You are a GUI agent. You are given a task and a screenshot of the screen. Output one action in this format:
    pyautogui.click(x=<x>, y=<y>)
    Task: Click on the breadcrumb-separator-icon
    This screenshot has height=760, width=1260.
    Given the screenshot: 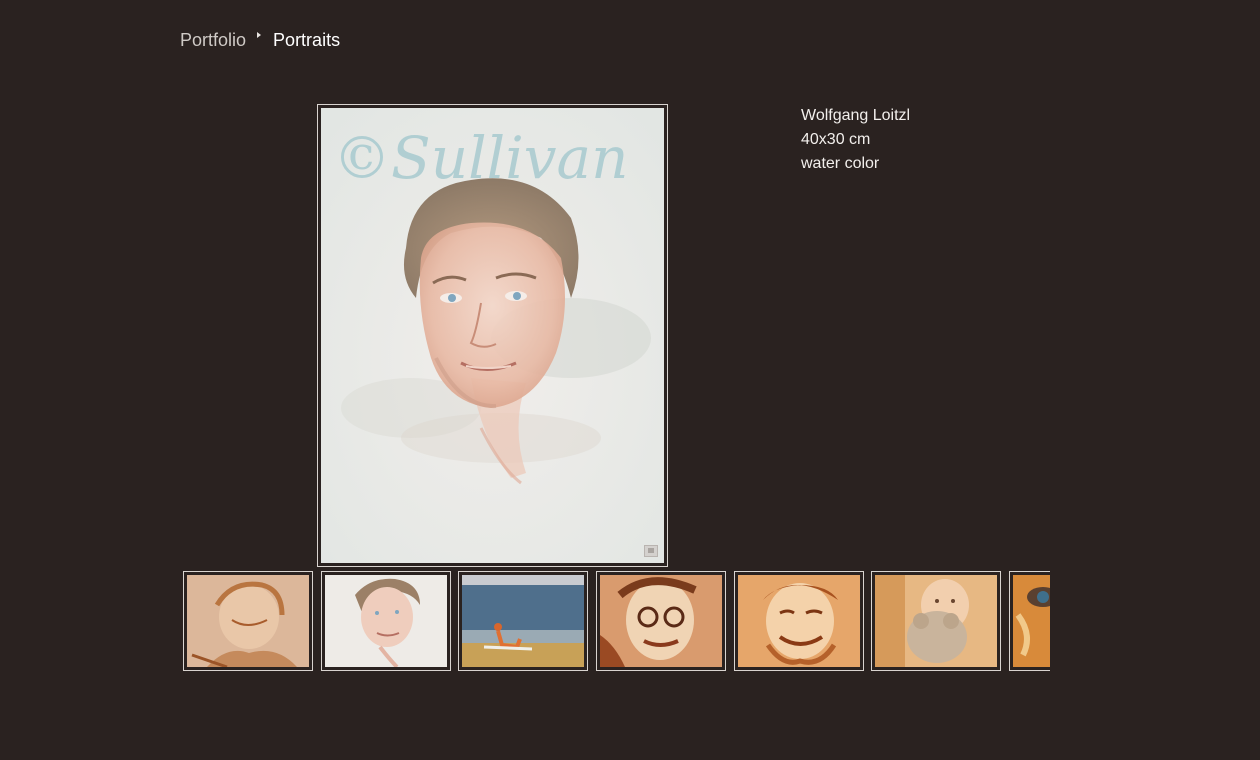 What is the action you would take?
    pyautogui.click(x=259, y=35)
    